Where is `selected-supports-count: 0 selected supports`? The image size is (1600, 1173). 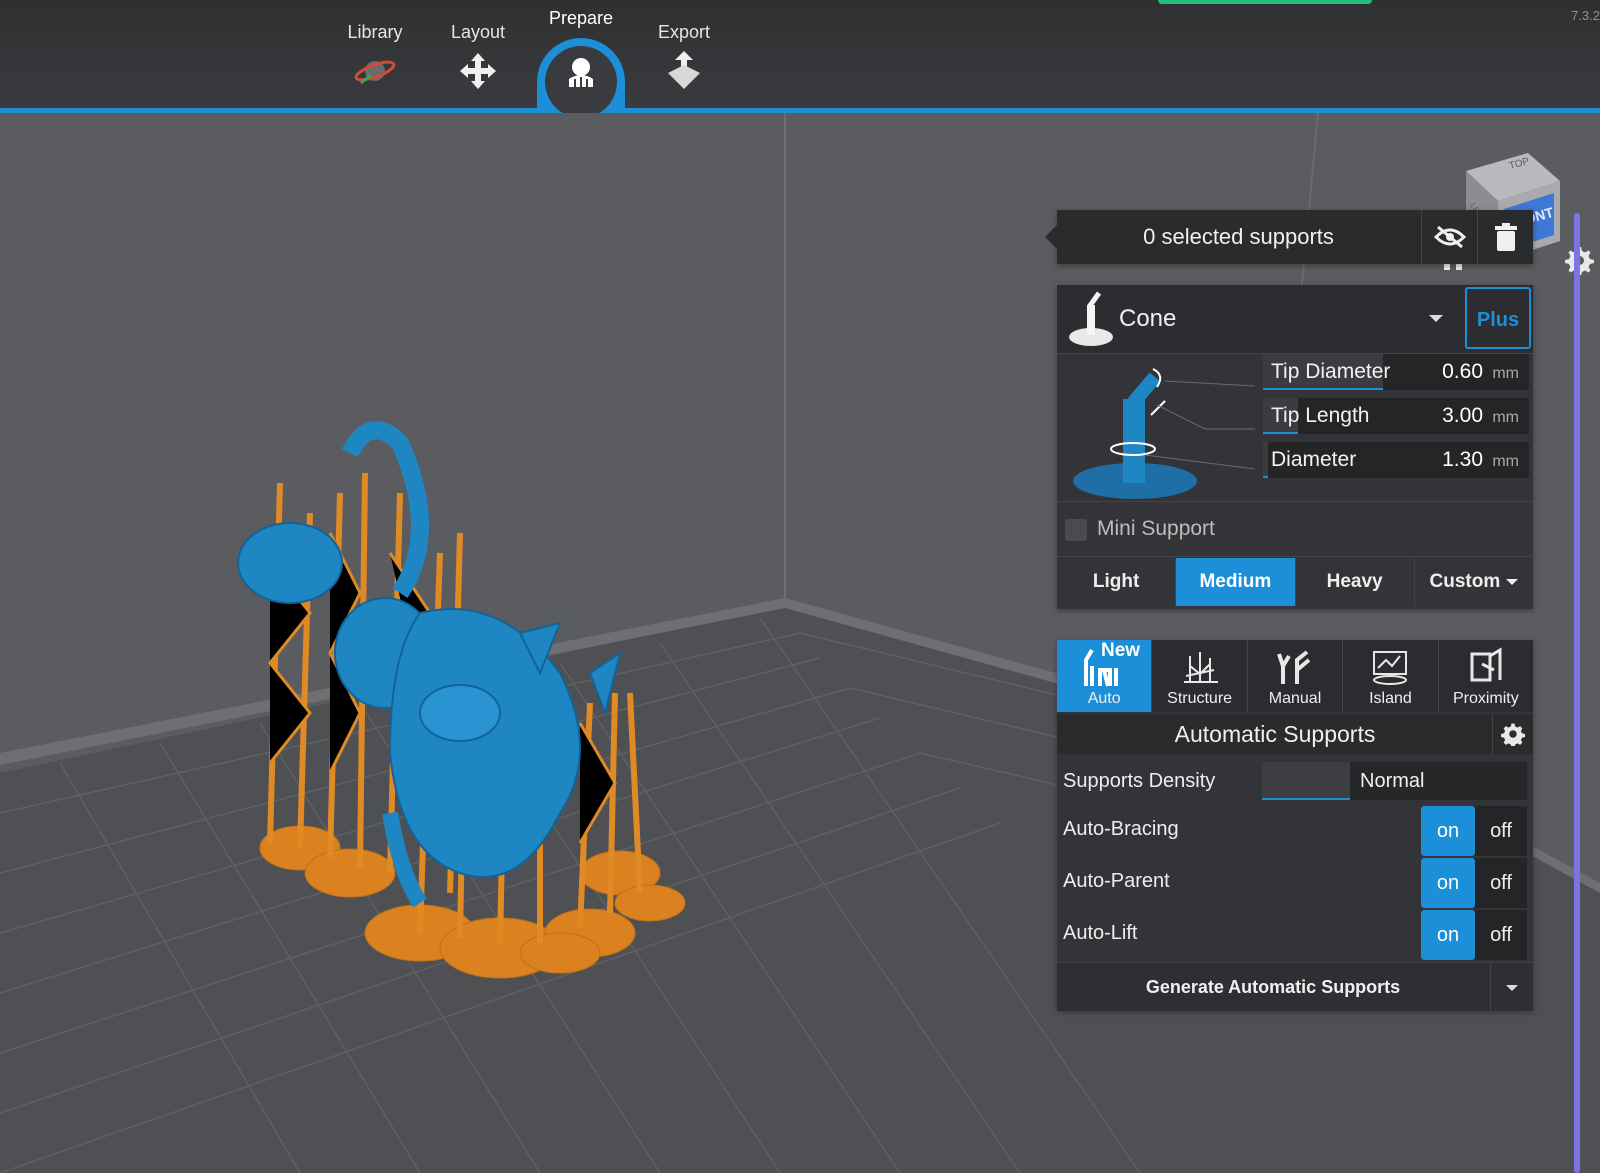
selected-supports-count: 0 selected supports is located at coordinates (1238, 236).